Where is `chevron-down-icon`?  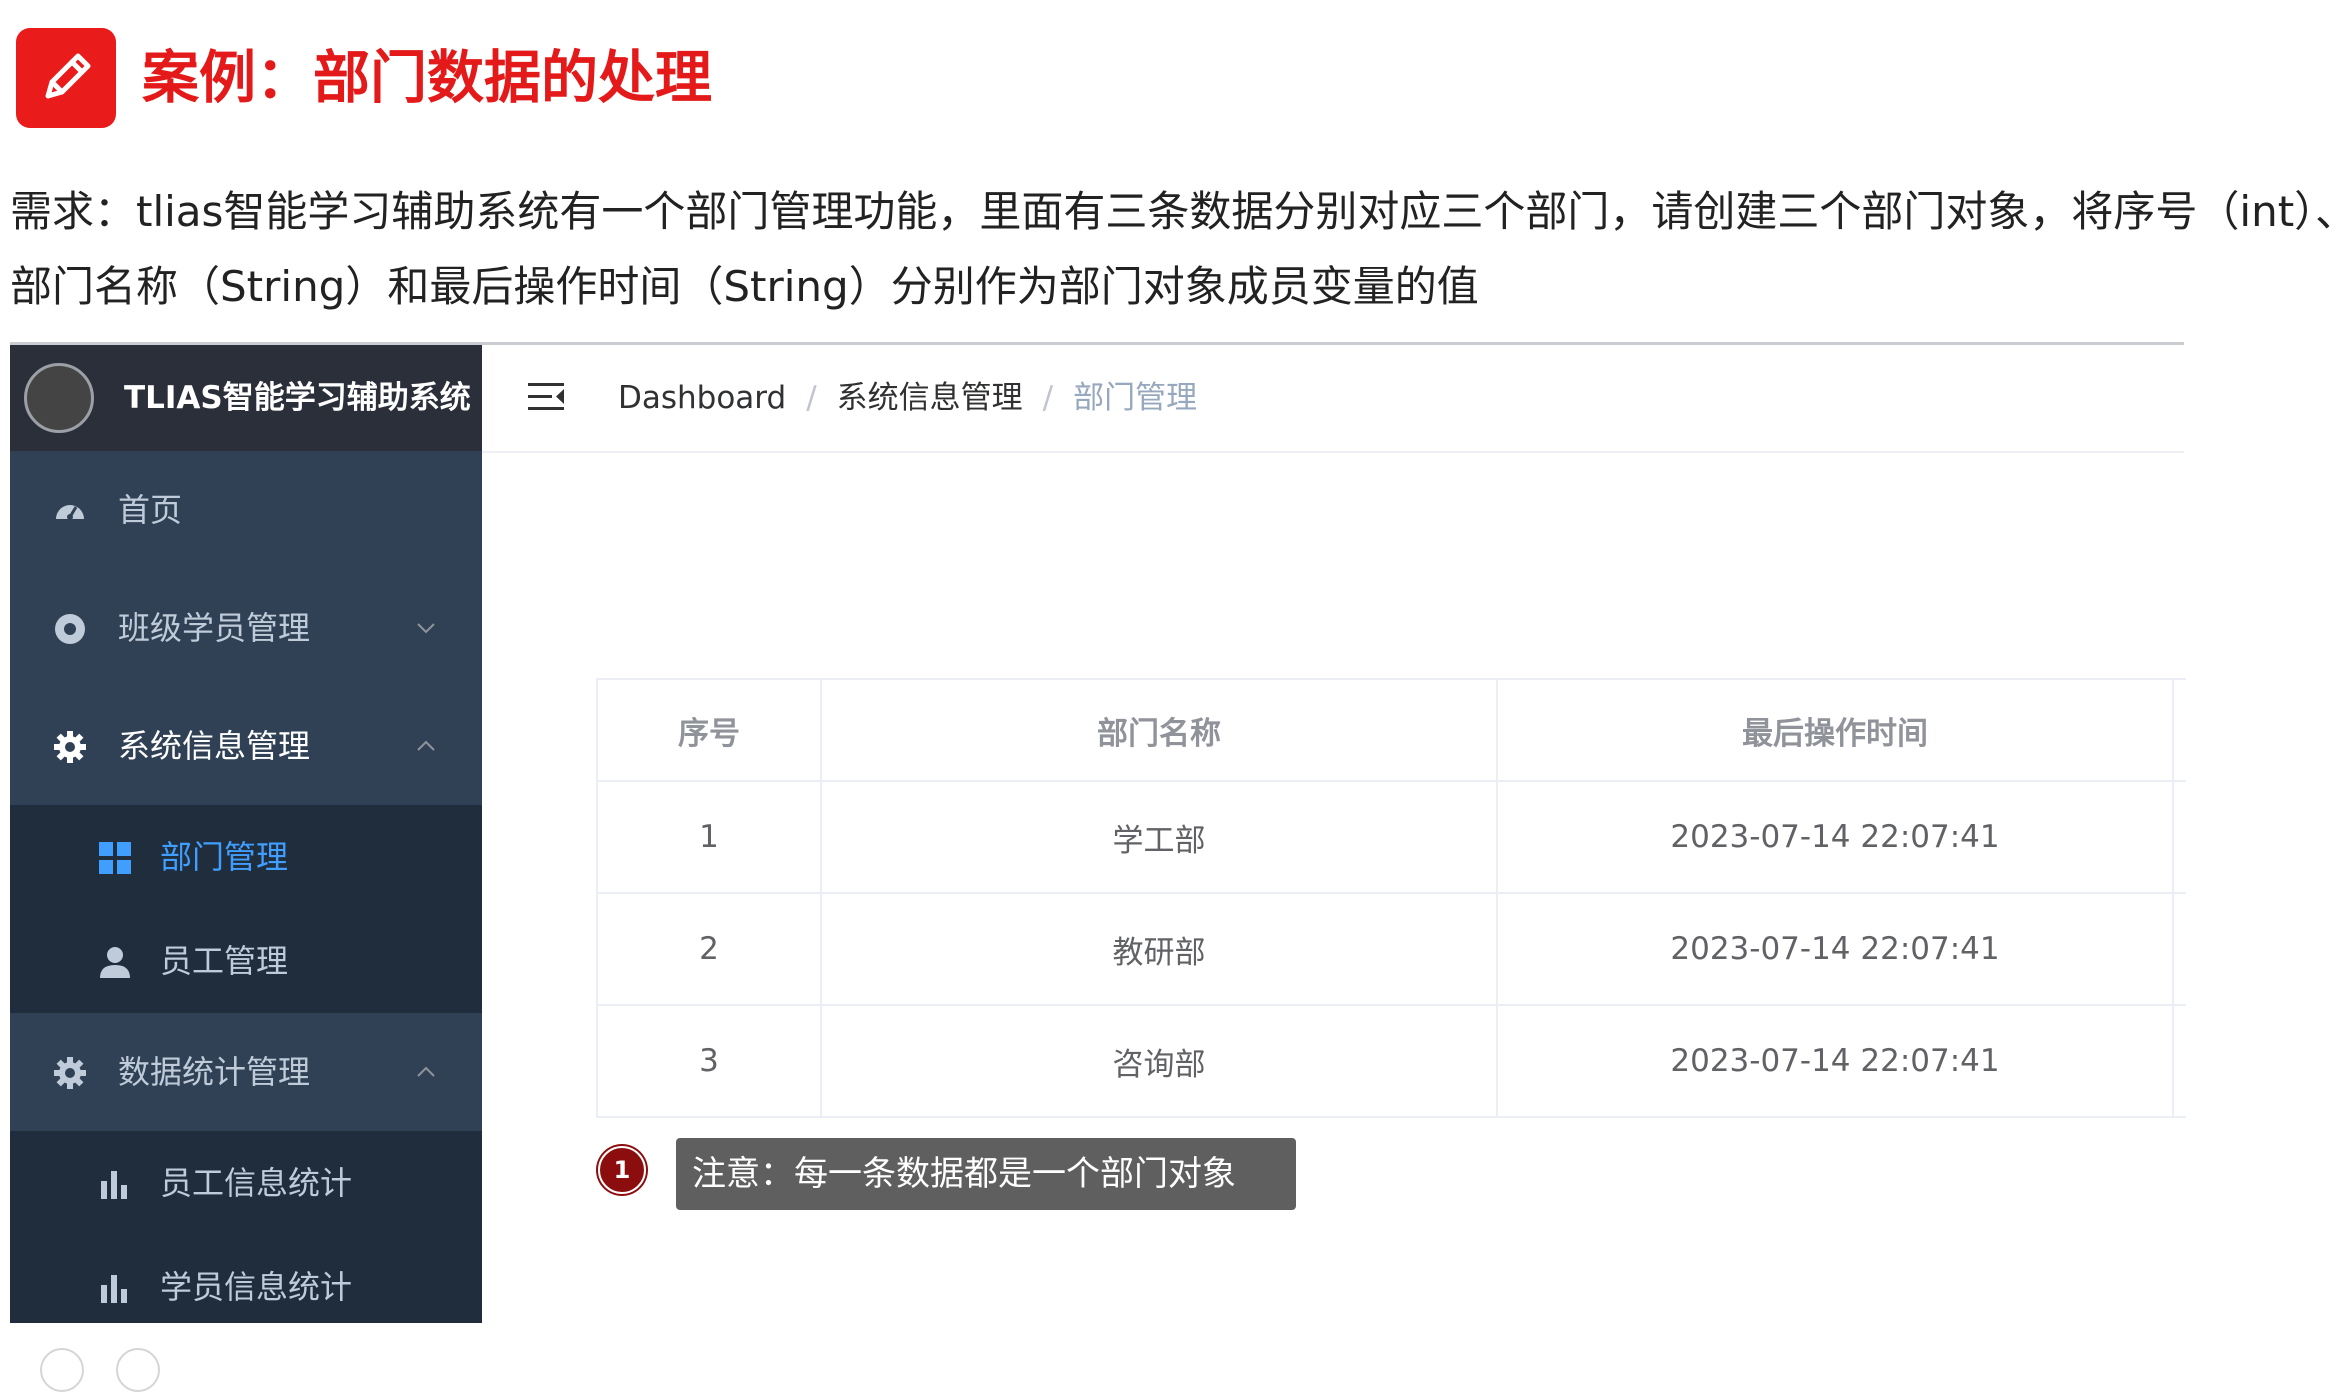
chevron-down-icon is located at coordinates (426, 628).